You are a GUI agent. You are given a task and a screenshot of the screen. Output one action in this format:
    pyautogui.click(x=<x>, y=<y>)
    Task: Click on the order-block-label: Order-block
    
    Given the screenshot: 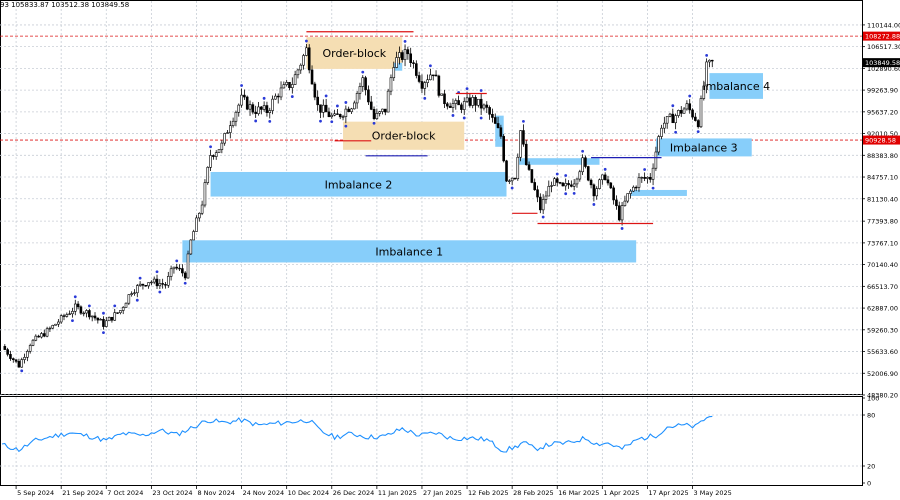 What is the action you would take?
    pyautogui.click(x=404, y=136)
    